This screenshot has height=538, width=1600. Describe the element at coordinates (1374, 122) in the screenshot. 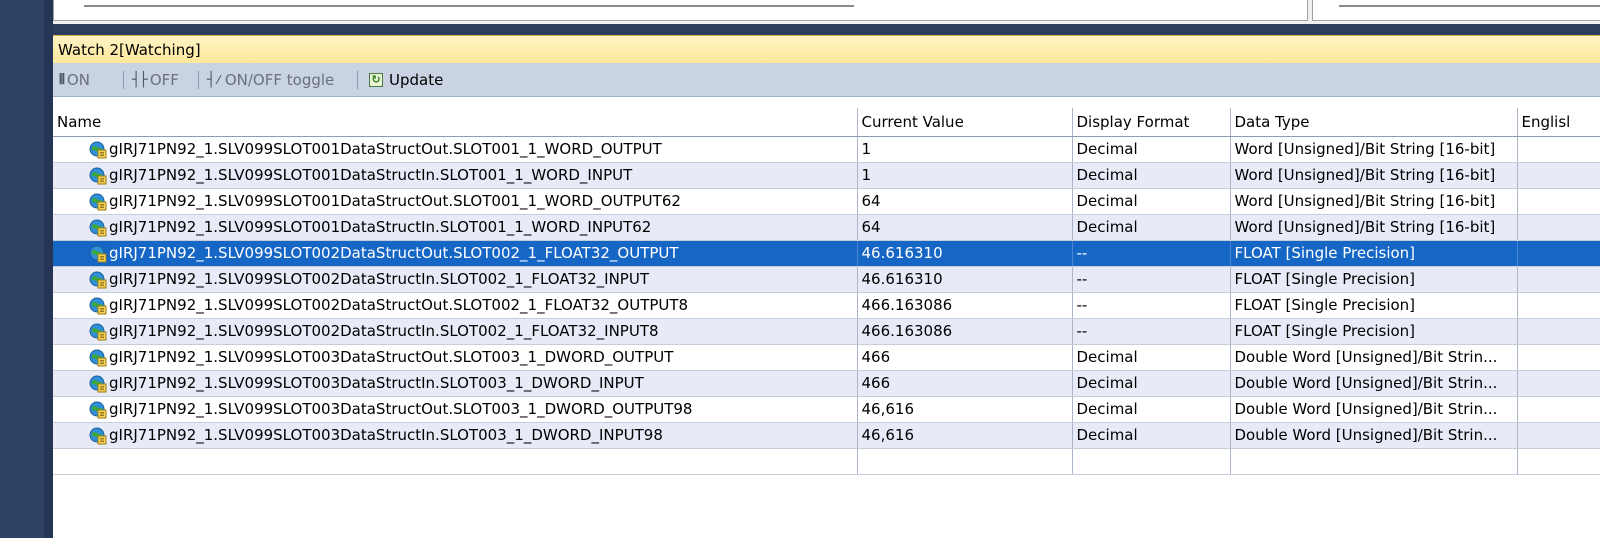

I see `column-header-data-type: Data Type` at that location.